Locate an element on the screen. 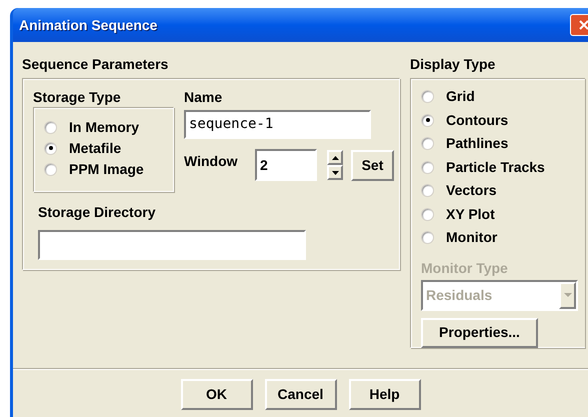  radio-label: Pathlines is located at coordinates (477, 144).